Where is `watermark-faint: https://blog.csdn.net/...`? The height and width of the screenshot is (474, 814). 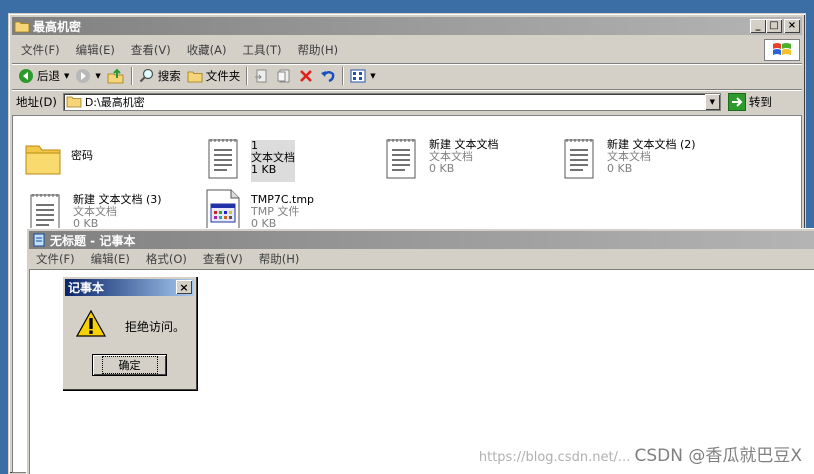 watermark-faint: https://blog.csdn.net/... is located at coordinates (554, 457).